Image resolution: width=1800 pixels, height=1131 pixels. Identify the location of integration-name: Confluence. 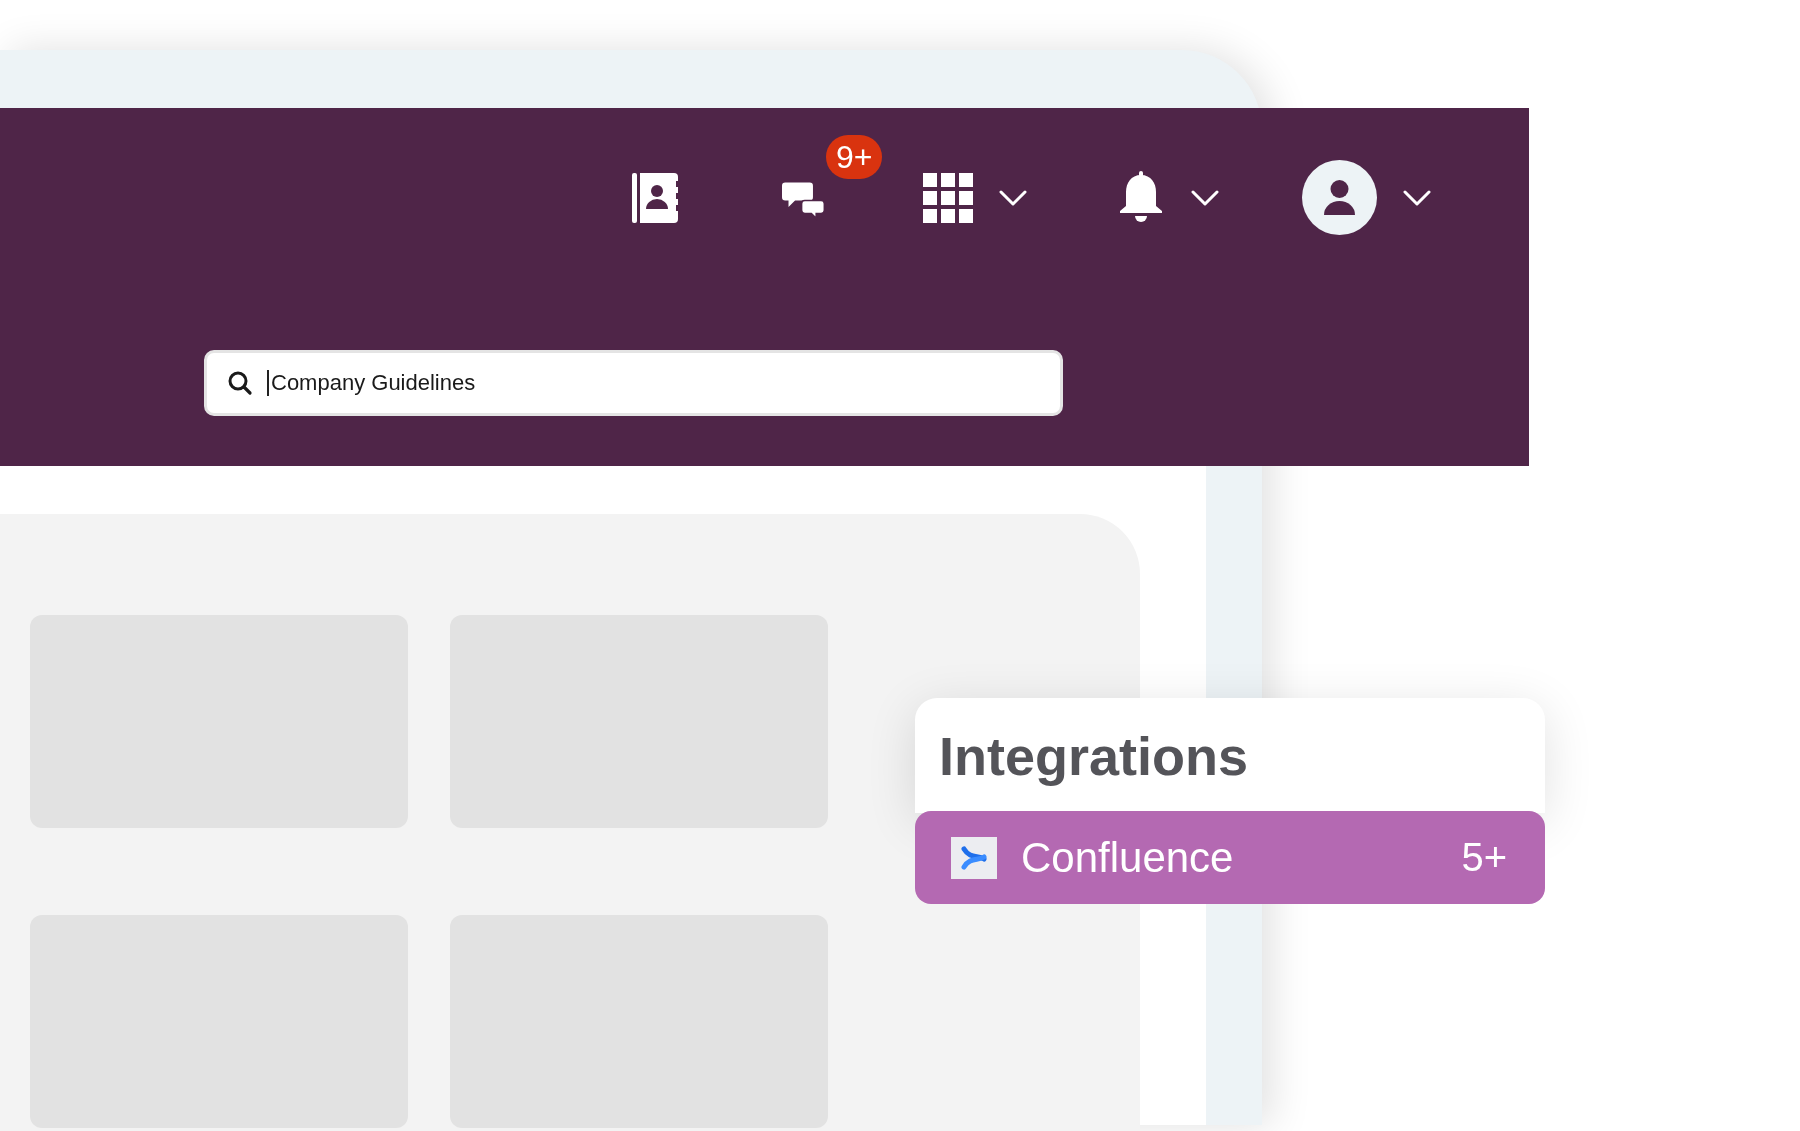
(1128, 857).